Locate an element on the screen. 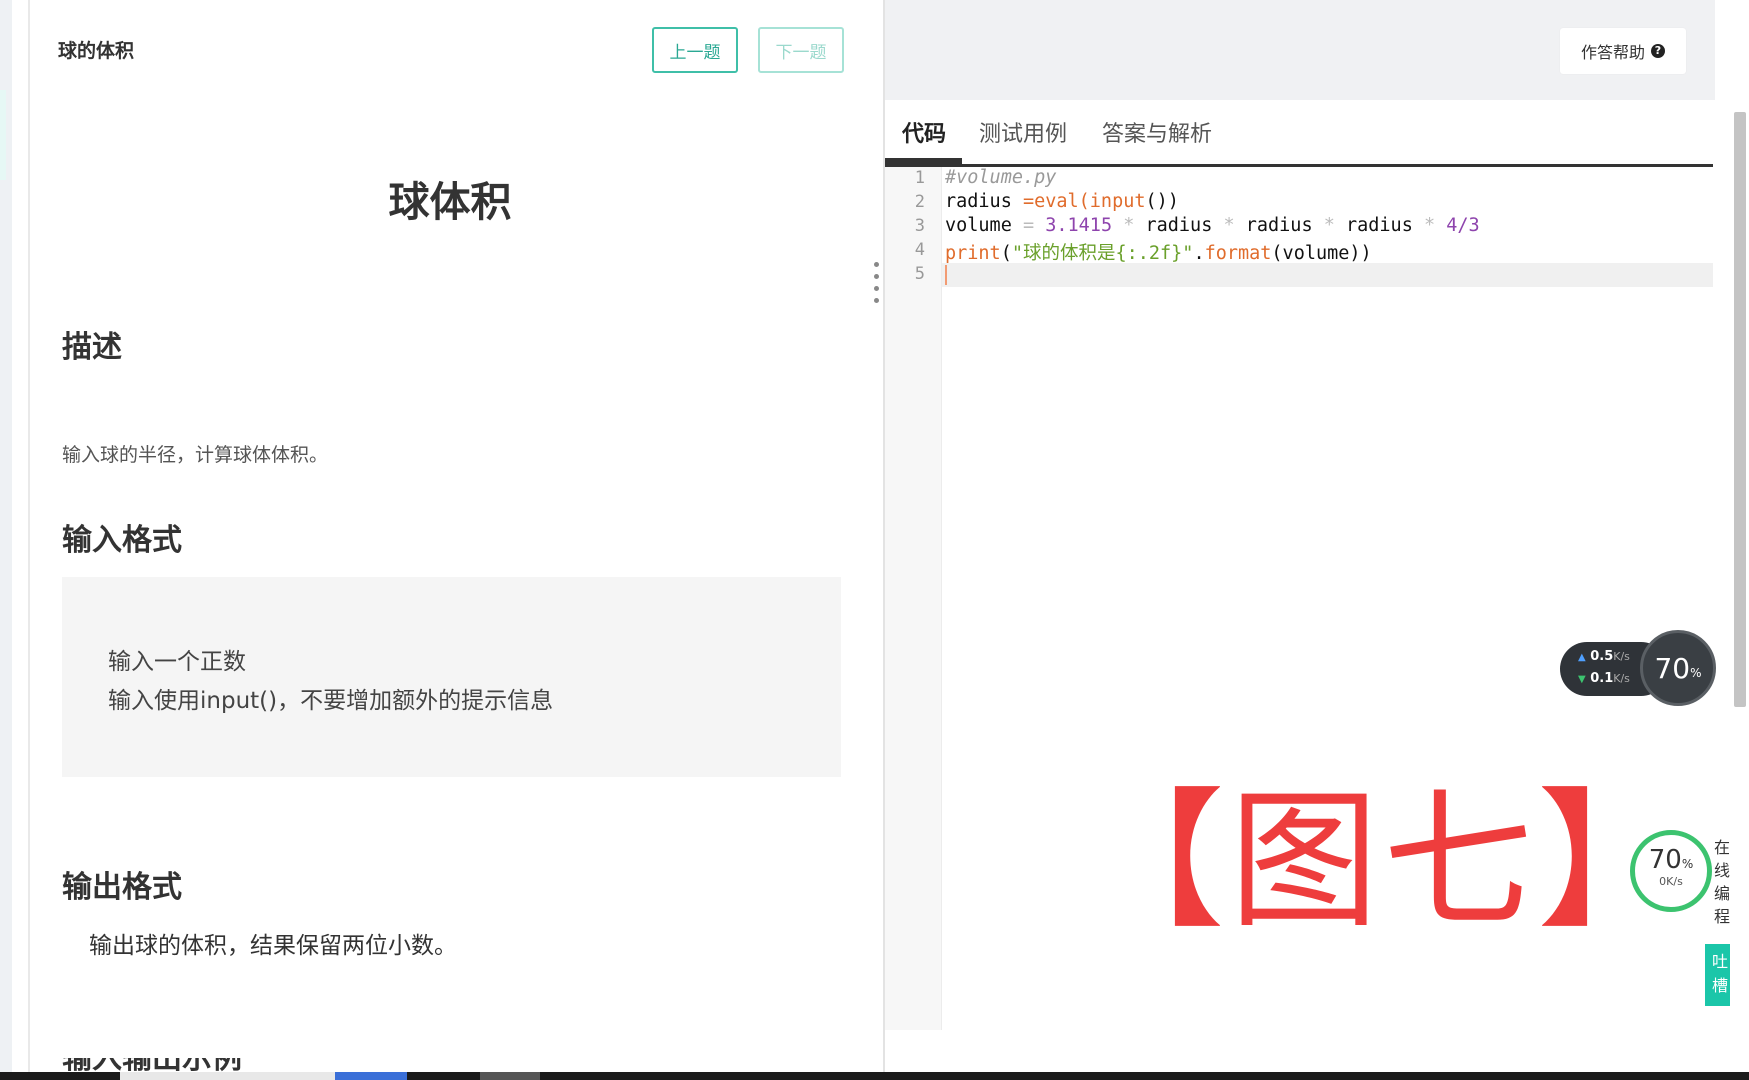 This screenshot has height=1080, width=1749. line-number: 4 is located at coordinates (919, 250).